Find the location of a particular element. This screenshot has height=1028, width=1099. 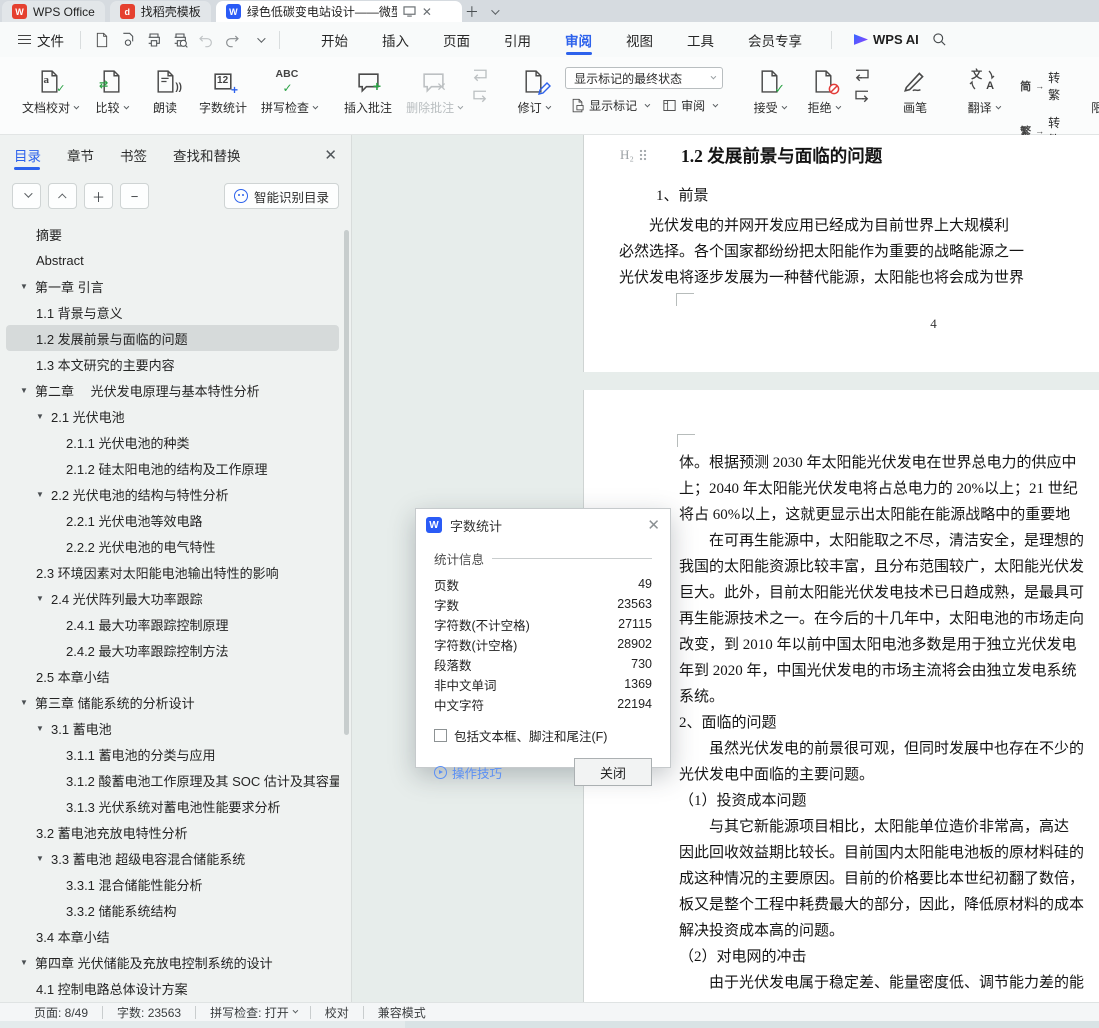

tab-wps-home: W WPS Office is located at coordinates (53, 11).